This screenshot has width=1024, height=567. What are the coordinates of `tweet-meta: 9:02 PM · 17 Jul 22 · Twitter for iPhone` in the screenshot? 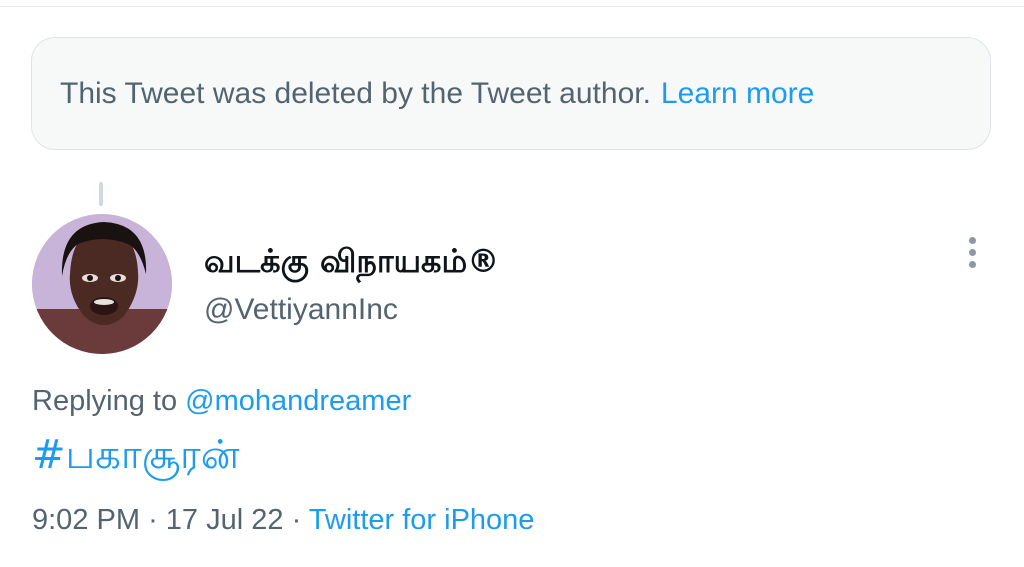 It's located at (283, 520).